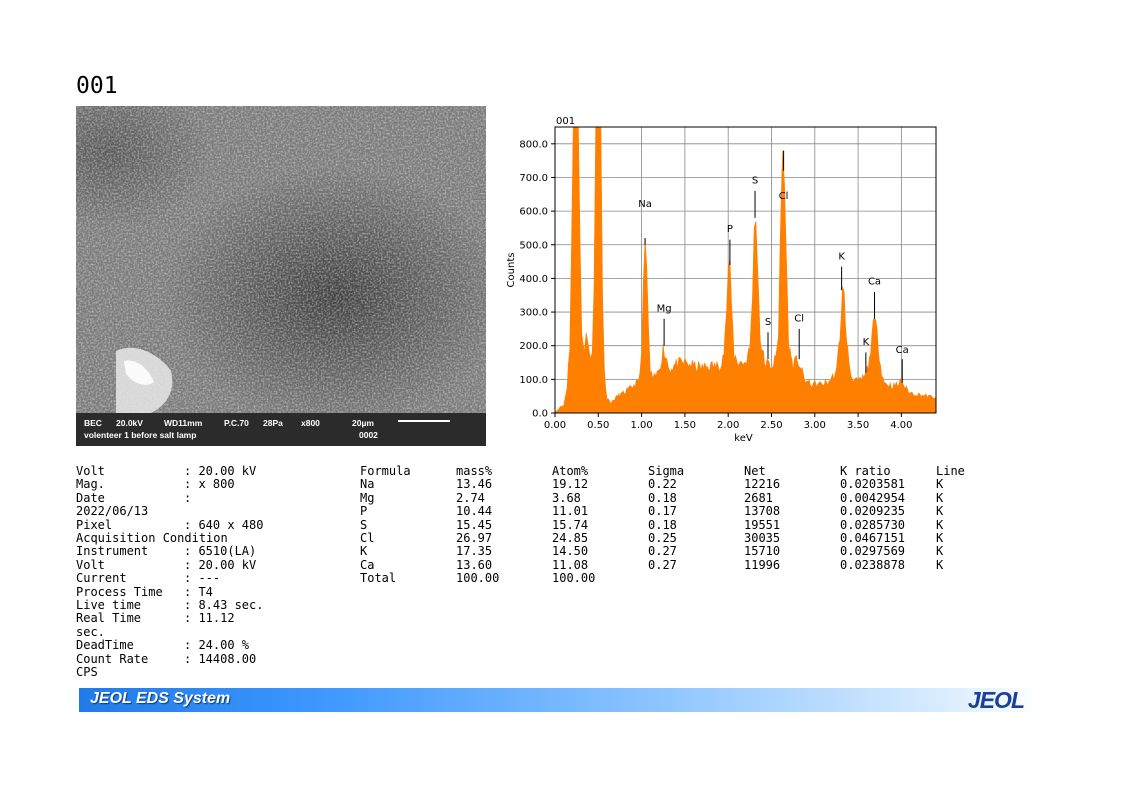 The height and width of the screenshot is (794, 1122). What do you see at coordinates (202, 578) in the screenshot?
I see `param-value: : ---` at bounding box center [202, 578].